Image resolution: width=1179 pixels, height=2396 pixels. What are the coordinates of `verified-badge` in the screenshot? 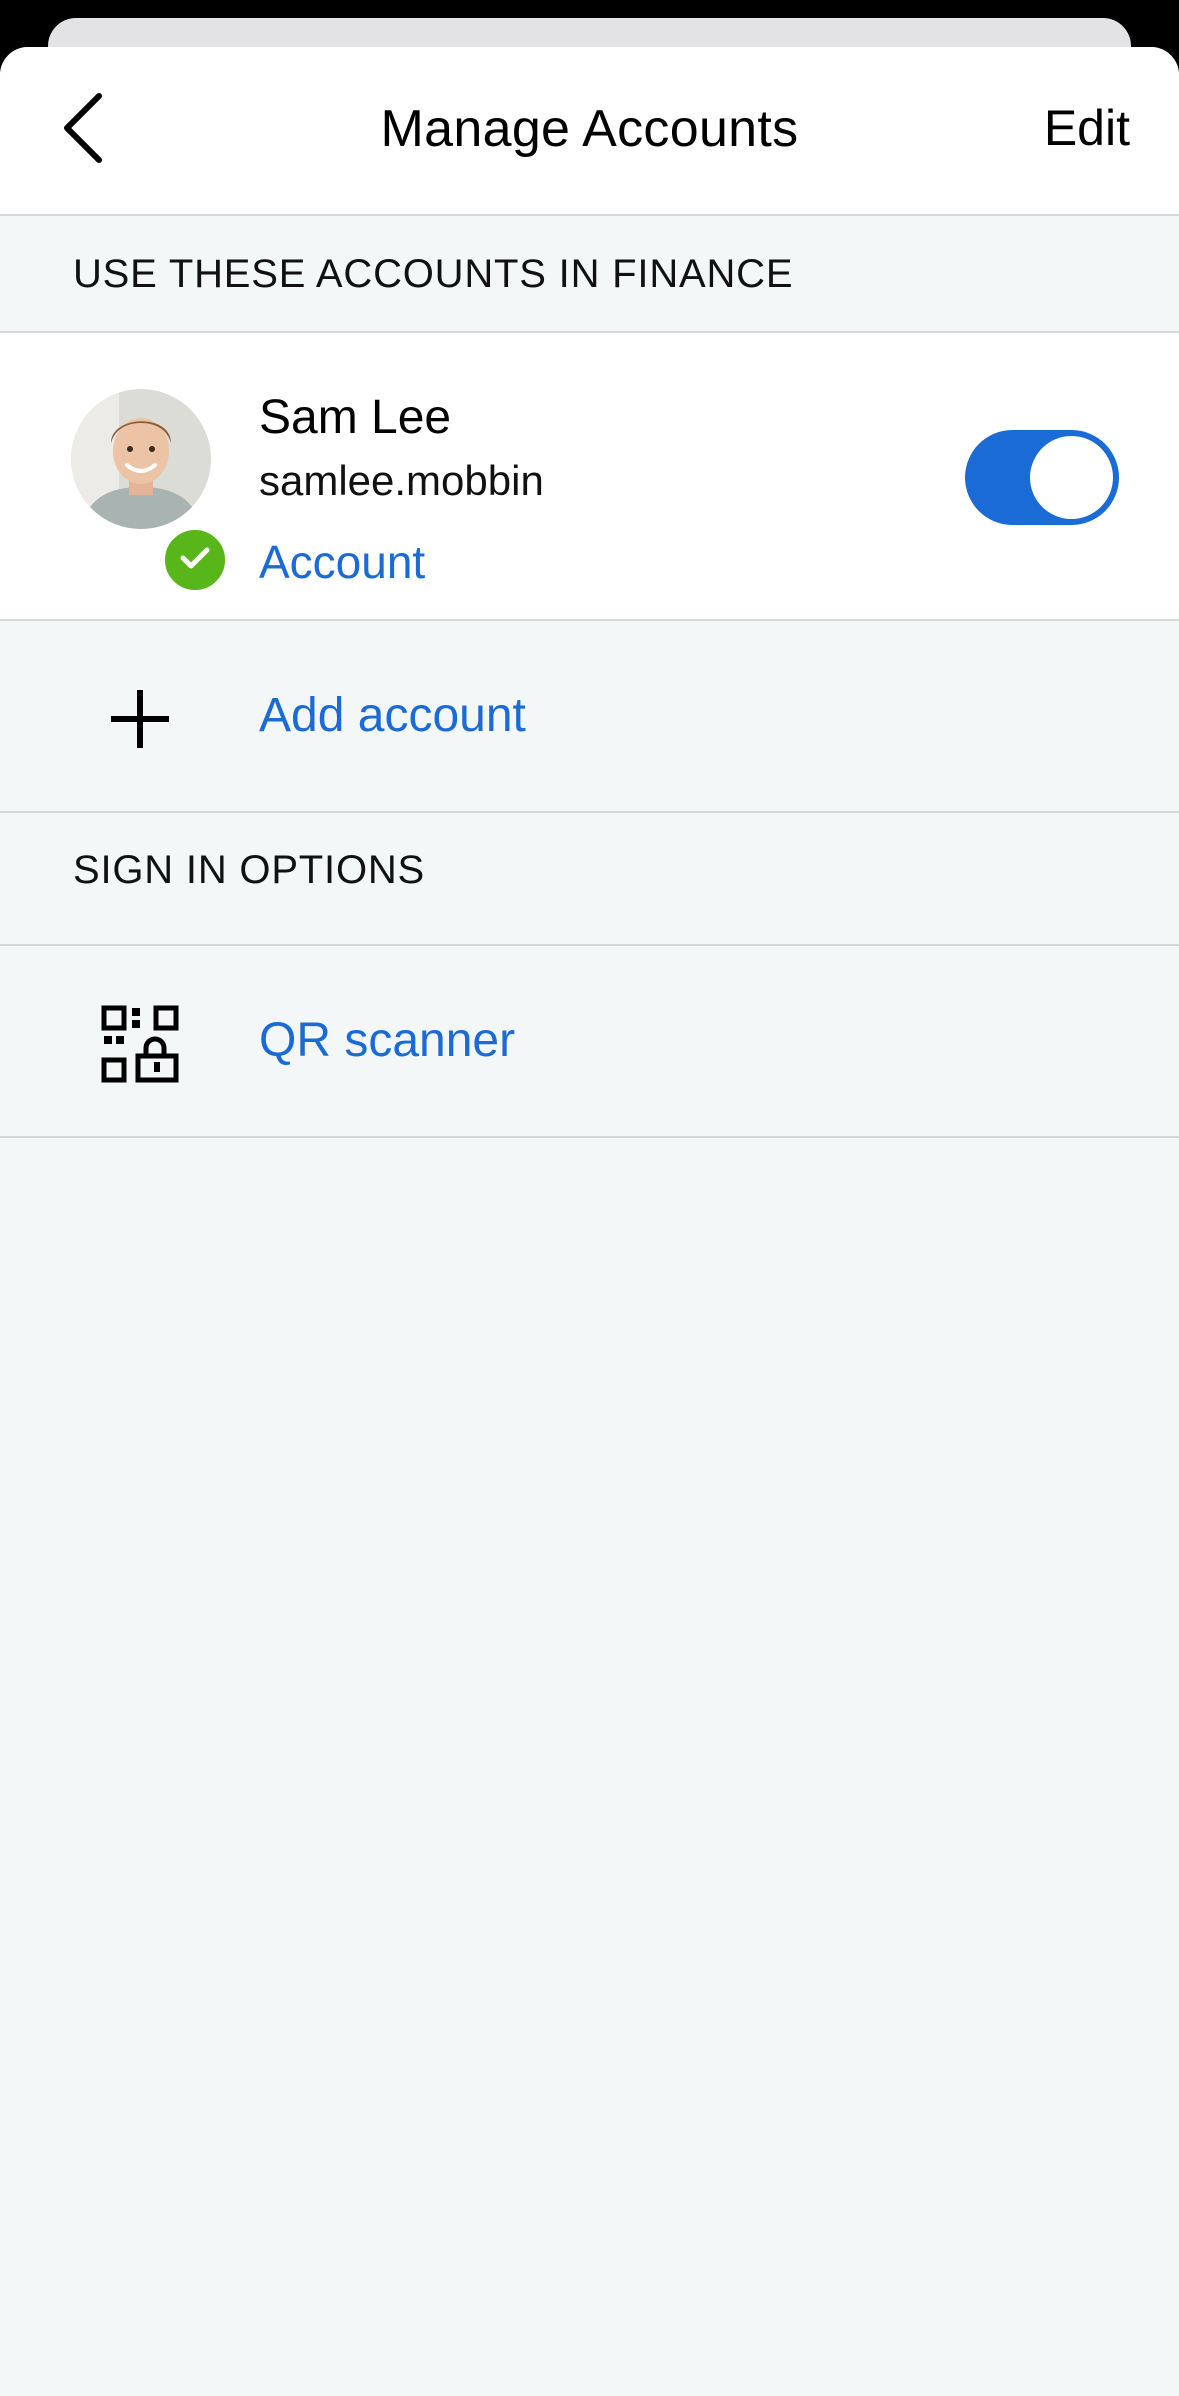 It's located at (195, 560).